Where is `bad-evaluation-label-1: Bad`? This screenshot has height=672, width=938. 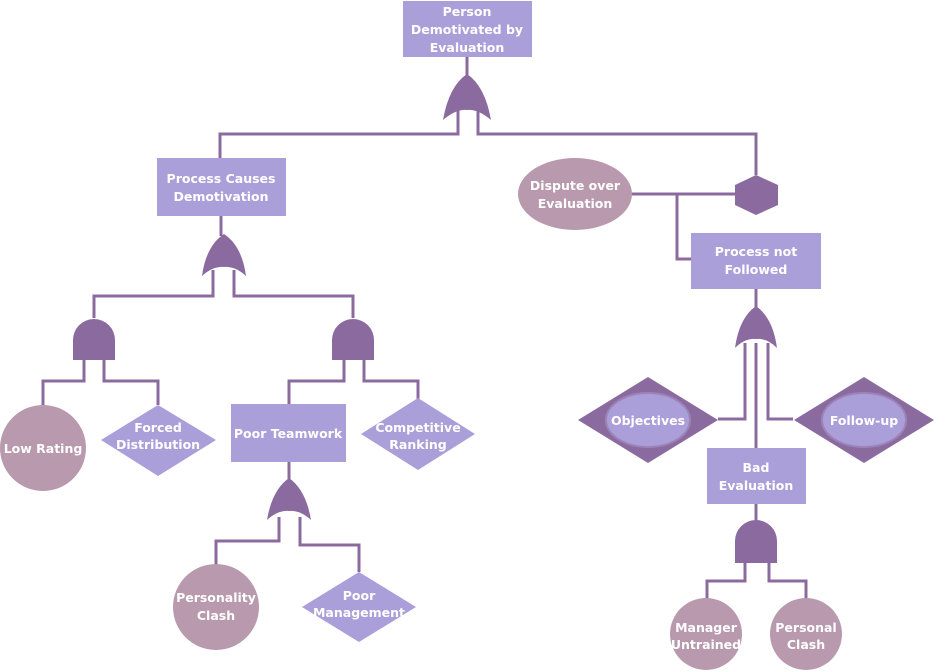
bad-evaluation-label-1: Bad is located at coordinates (756, 467).